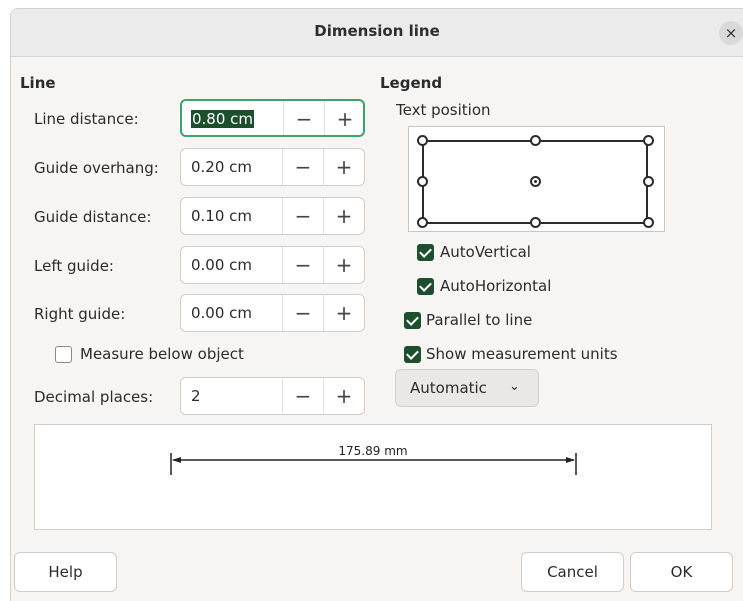  What do you see at coordinates (412, 320) in the screenshot?
I see `parallel-to-line-checkbox` at bounding box center [412, 320].